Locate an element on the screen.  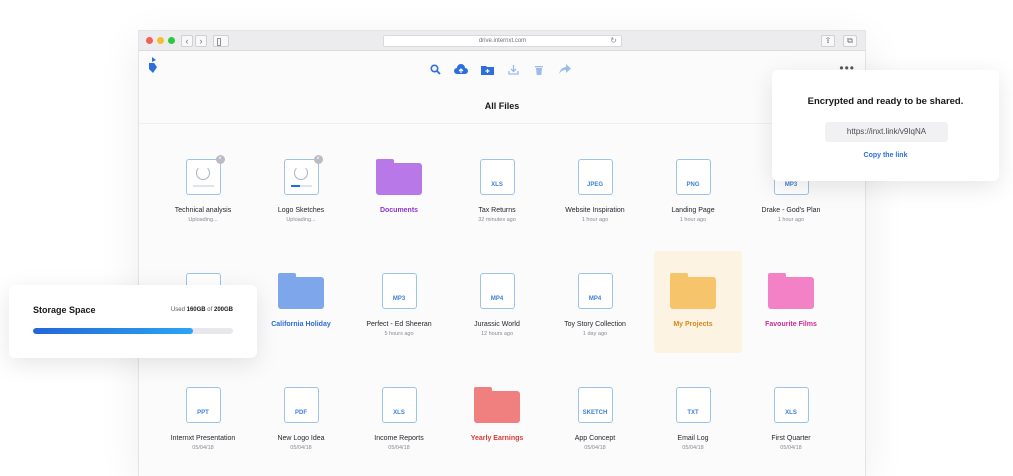
share-icon is located at coordinates (565, 69).